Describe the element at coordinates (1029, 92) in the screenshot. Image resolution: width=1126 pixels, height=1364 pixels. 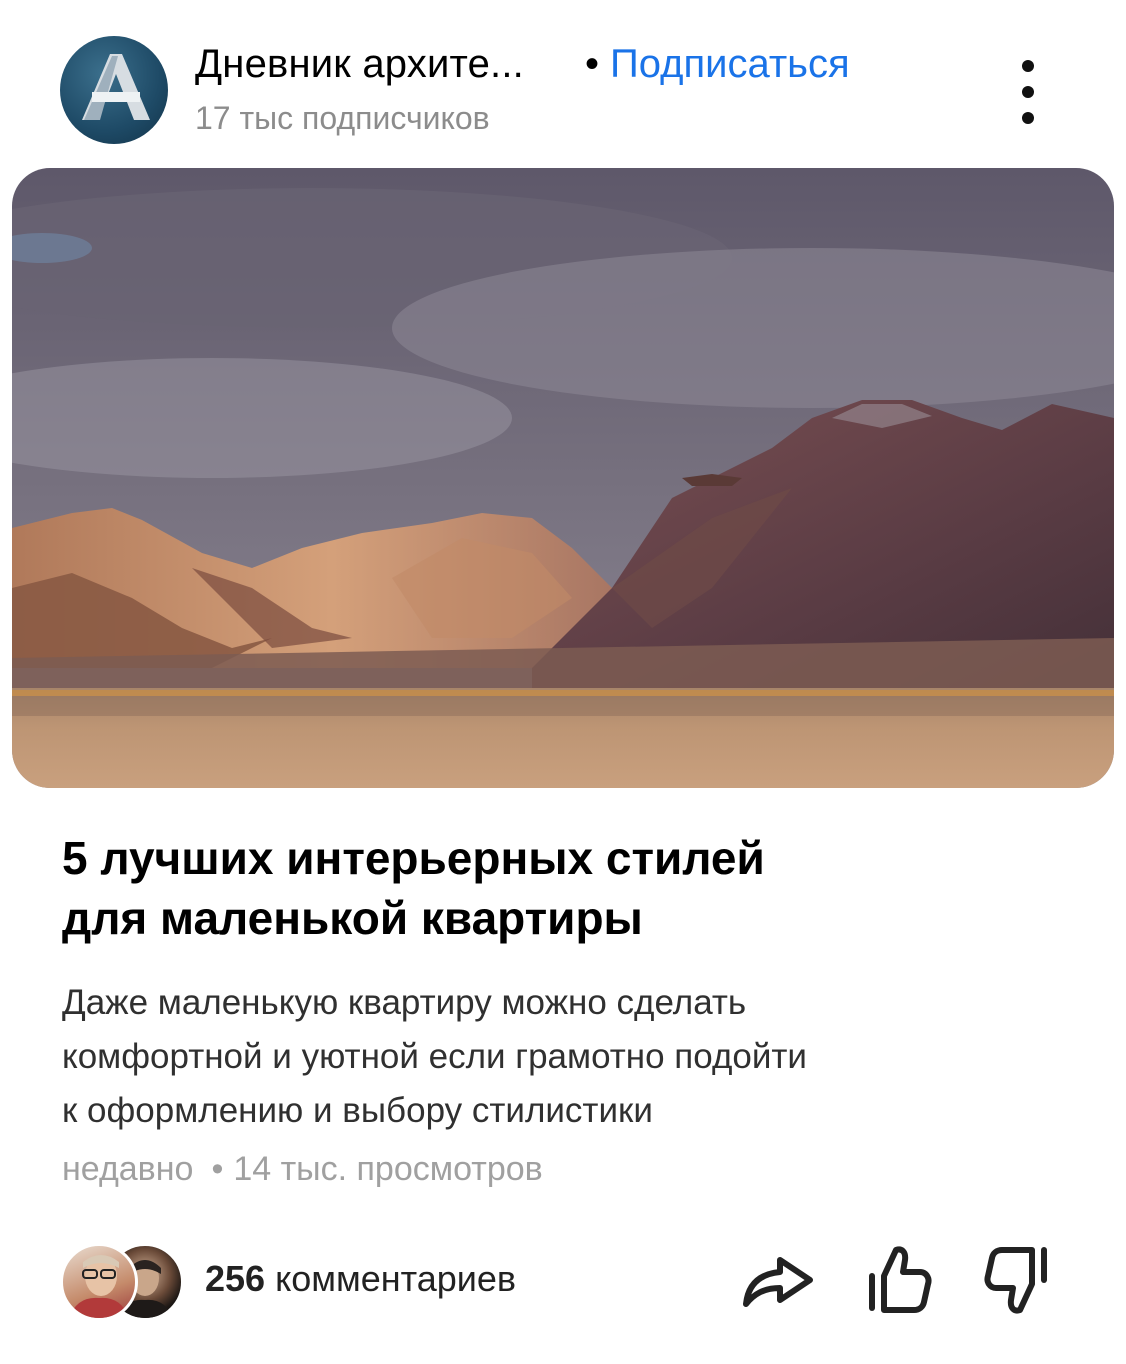
I see `more-options-icon` at that location.